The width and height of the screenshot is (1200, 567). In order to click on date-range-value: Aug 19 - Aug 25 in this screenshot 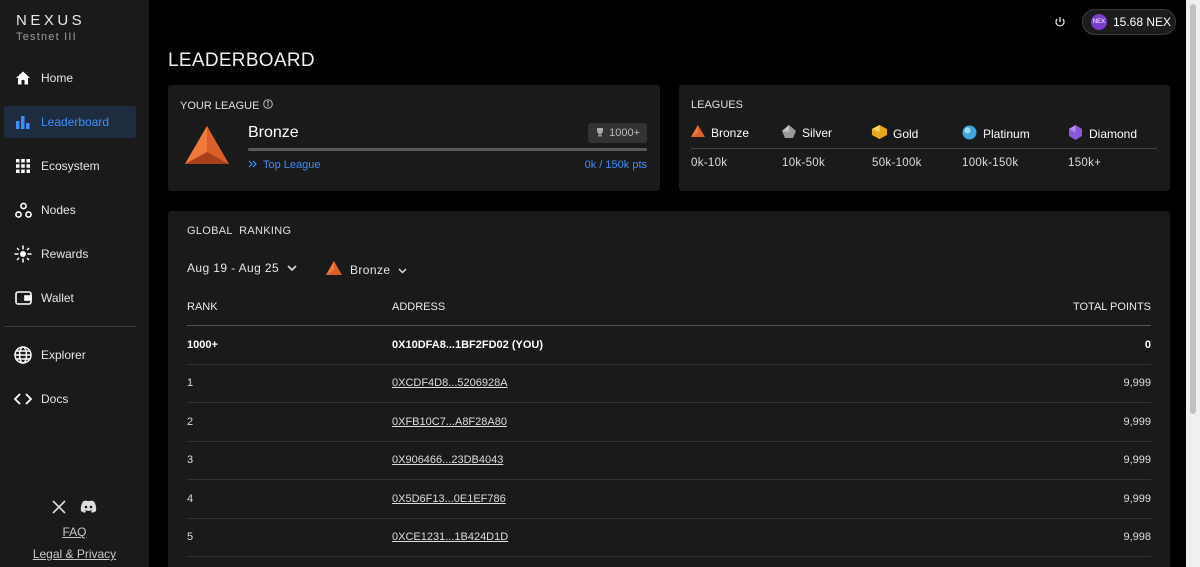, I will do `click(233, 268)`.